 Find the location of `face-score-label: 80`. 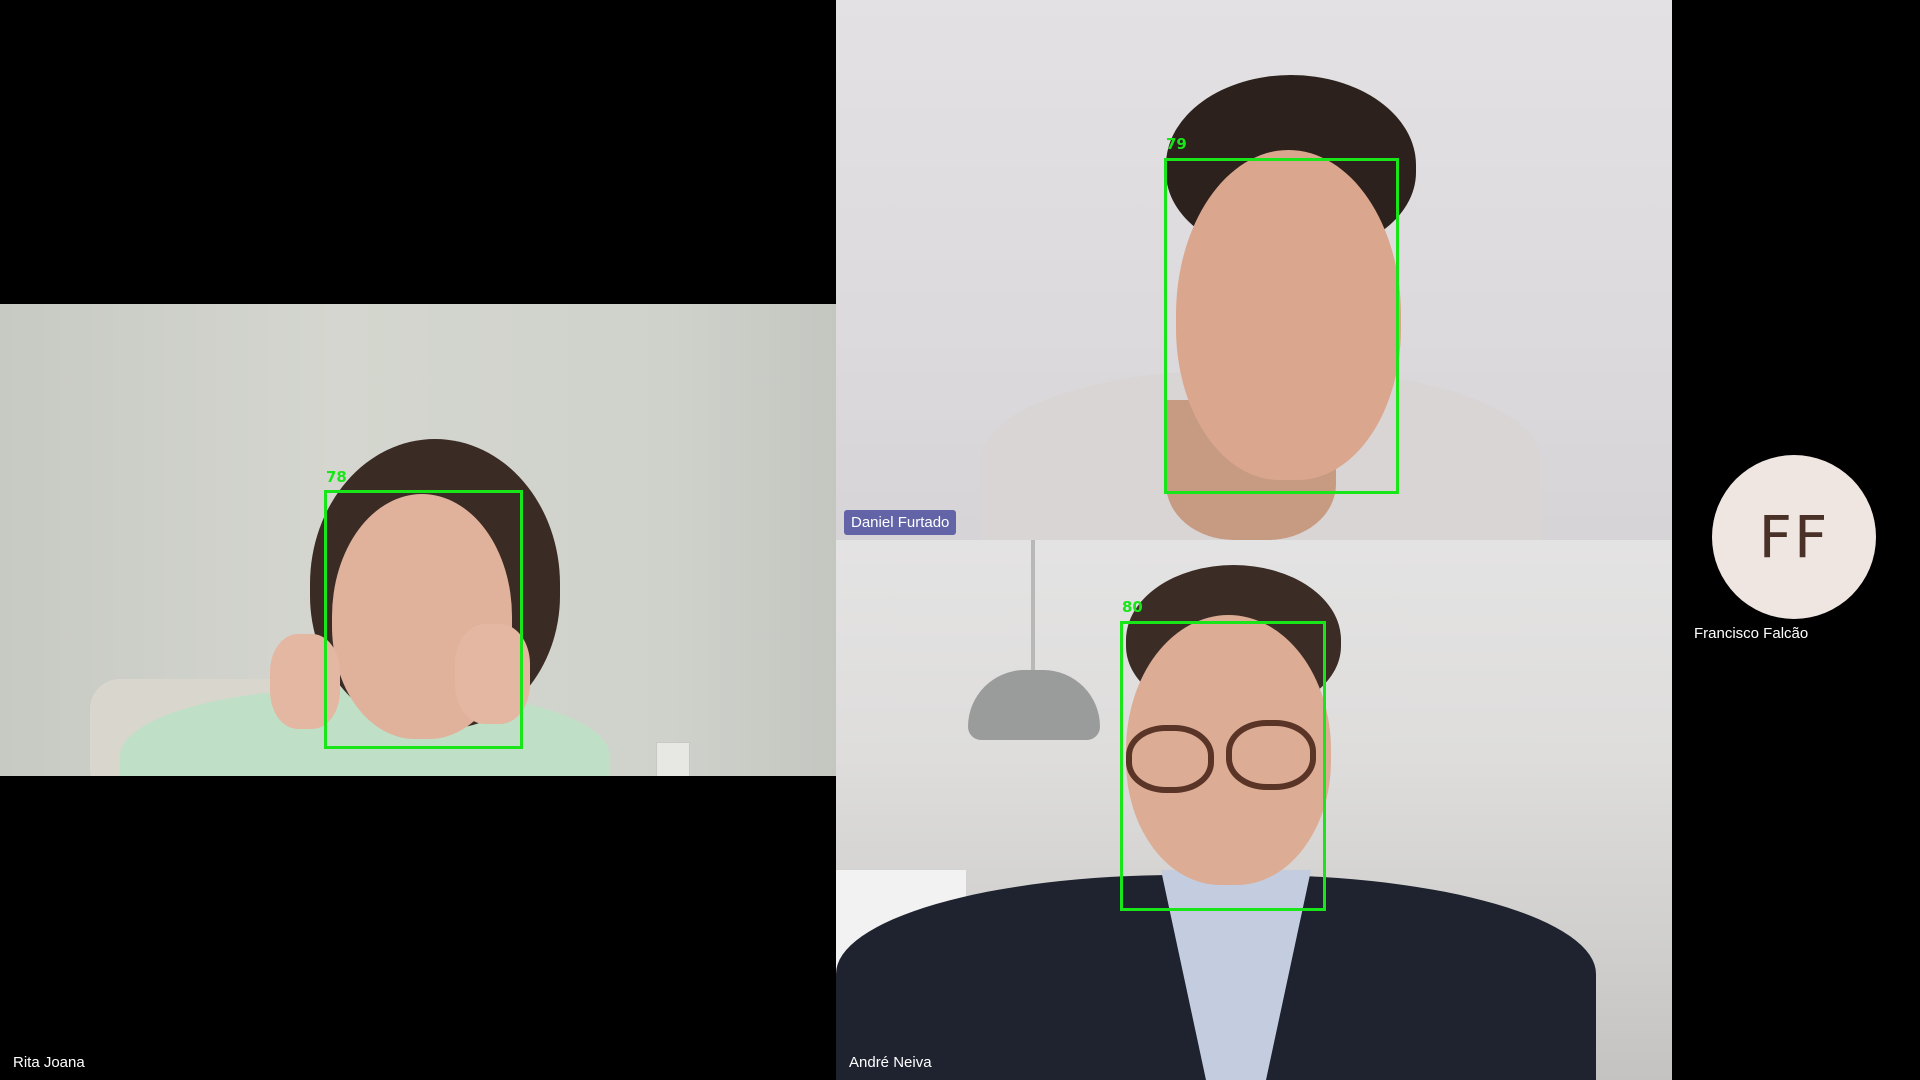

face-score-label: 80 is located at coordinates (1132, 607).